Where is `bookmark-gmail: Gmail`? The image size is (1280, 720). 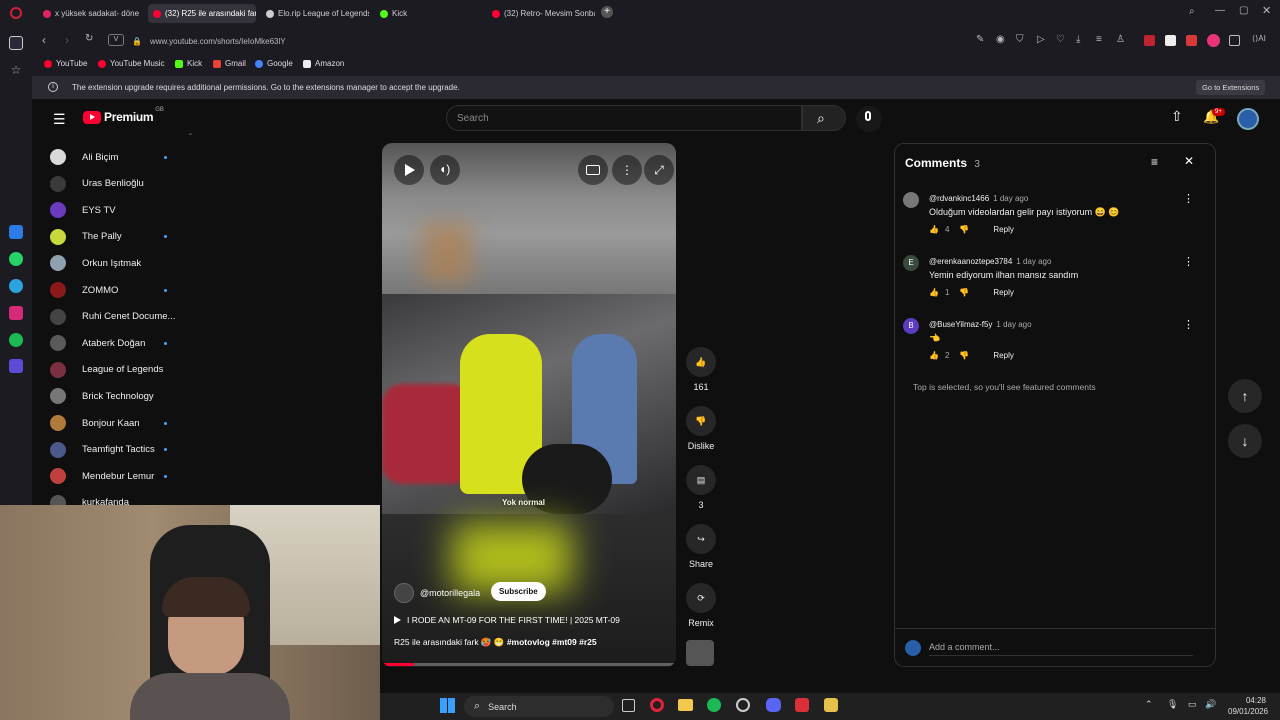 bookmark-gmail: Gmail is located at coordinates (229, 63).